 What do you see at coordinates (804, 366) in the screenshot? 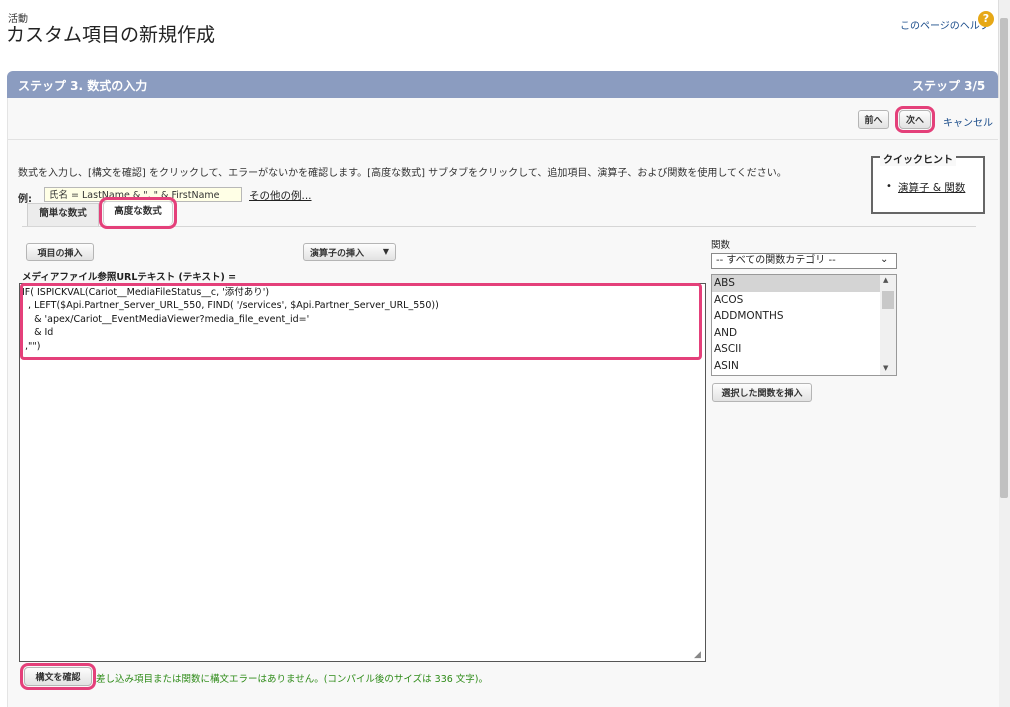
I see `function-item: ASIN` at bounding box center [804, 366].